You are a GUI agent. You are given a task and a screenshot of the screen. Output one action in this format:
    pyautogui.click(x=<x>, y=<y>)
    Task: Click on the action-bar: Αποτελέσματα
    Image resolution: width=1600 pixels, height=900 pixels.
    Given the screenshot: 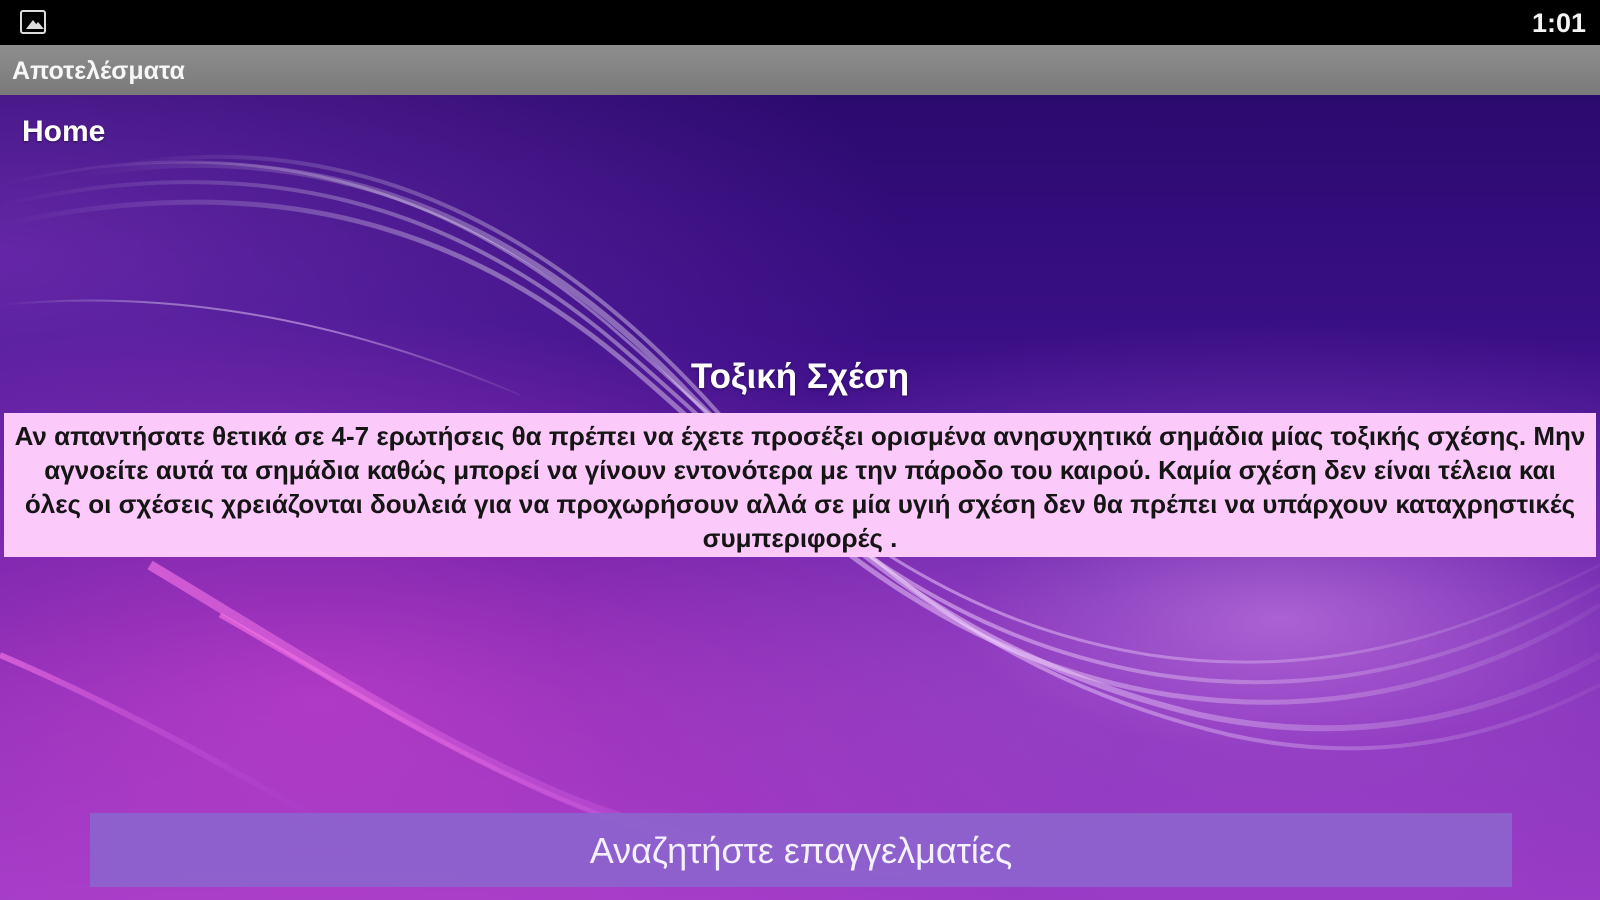 What is the action you would take?
    pyautogui.click(x=800, y=70)
    